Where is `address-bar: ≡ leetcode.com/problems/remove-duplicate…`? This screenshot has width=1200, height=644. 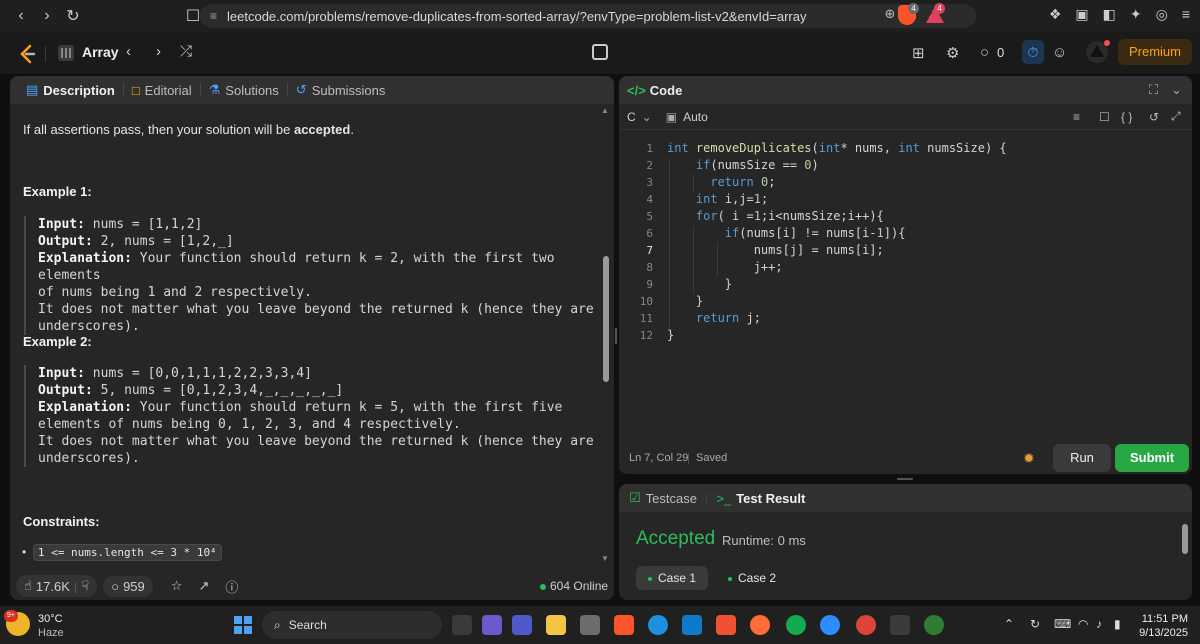 address-bar: ≡ leetcode.com/problems/remove-duplicate… is located at coordinates (588, 16).